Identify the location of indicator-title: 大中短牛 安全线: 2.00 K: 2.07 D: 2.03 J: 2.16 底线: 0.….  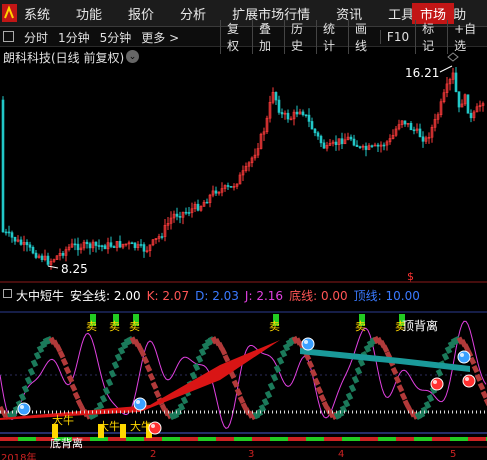
(221, 295).